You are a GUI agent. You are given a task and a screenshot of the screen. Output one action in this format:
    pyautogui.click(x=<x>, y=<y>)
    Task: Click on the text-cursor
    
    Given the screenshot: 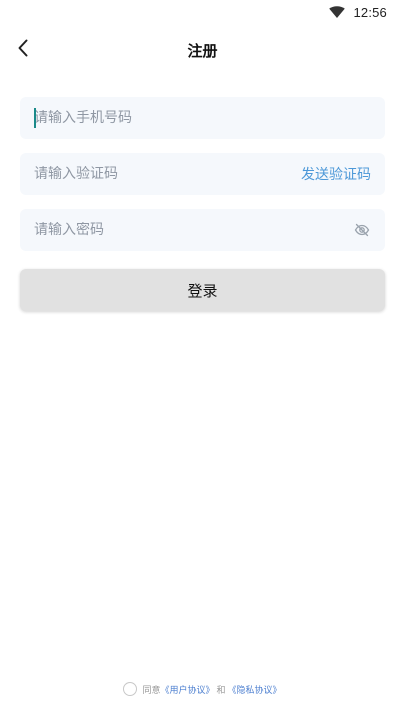 What is the action you would take?
    pyautogui.click(x=35, y=118)
    